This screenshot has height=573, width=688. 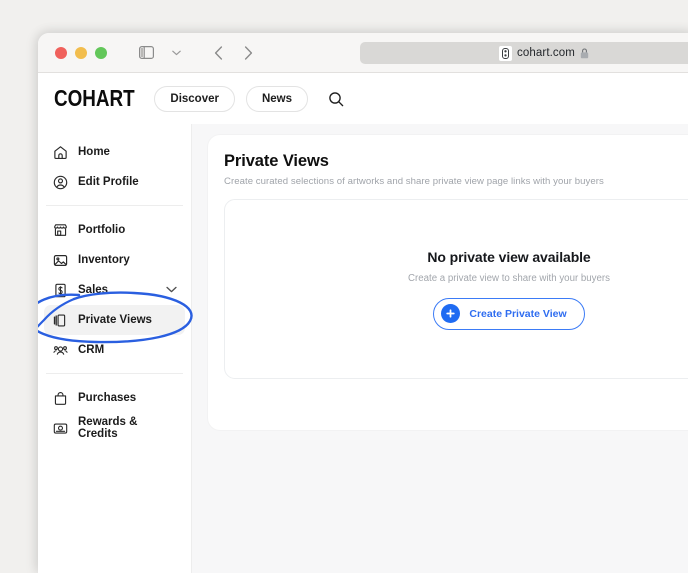 What do you see at coordinates (546, 53) in the screenshot?
I see `url-text: cohart.com` at bounding box center [546, 53].